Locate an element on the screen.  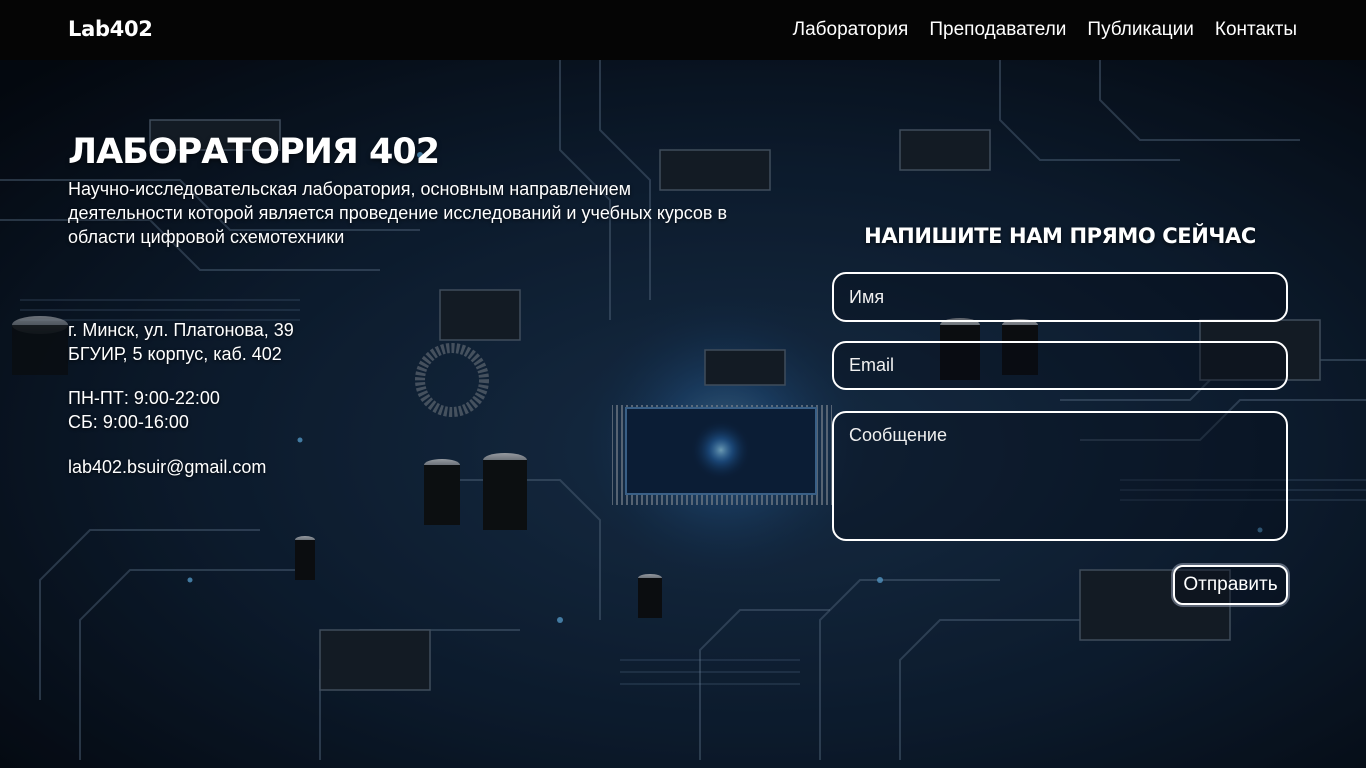
contact-form-title: НАПИШИТЕ НАМ ПРЯМО СЕЙЧАС is located at coordinates (1060, 236).